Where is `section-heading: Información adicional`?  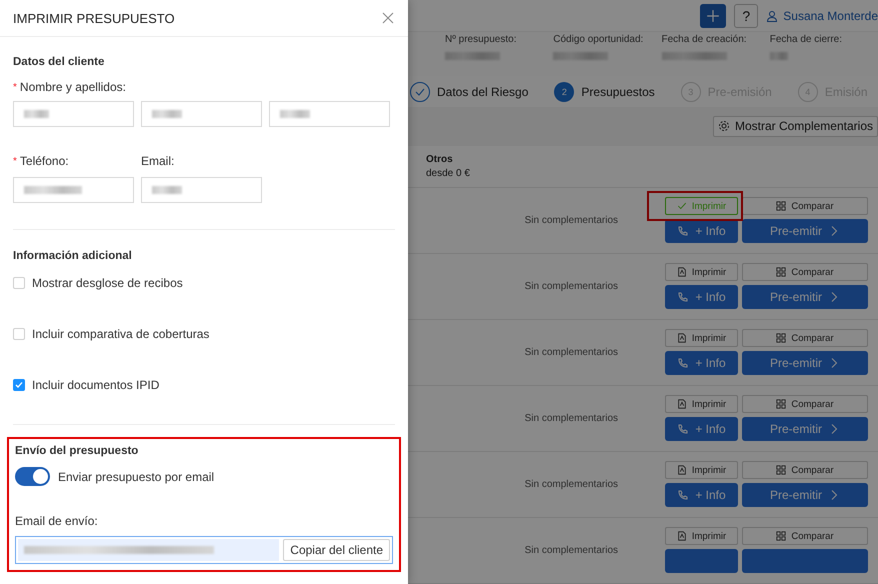
section-heading: Información adicional is located at coordinates (73, 256).